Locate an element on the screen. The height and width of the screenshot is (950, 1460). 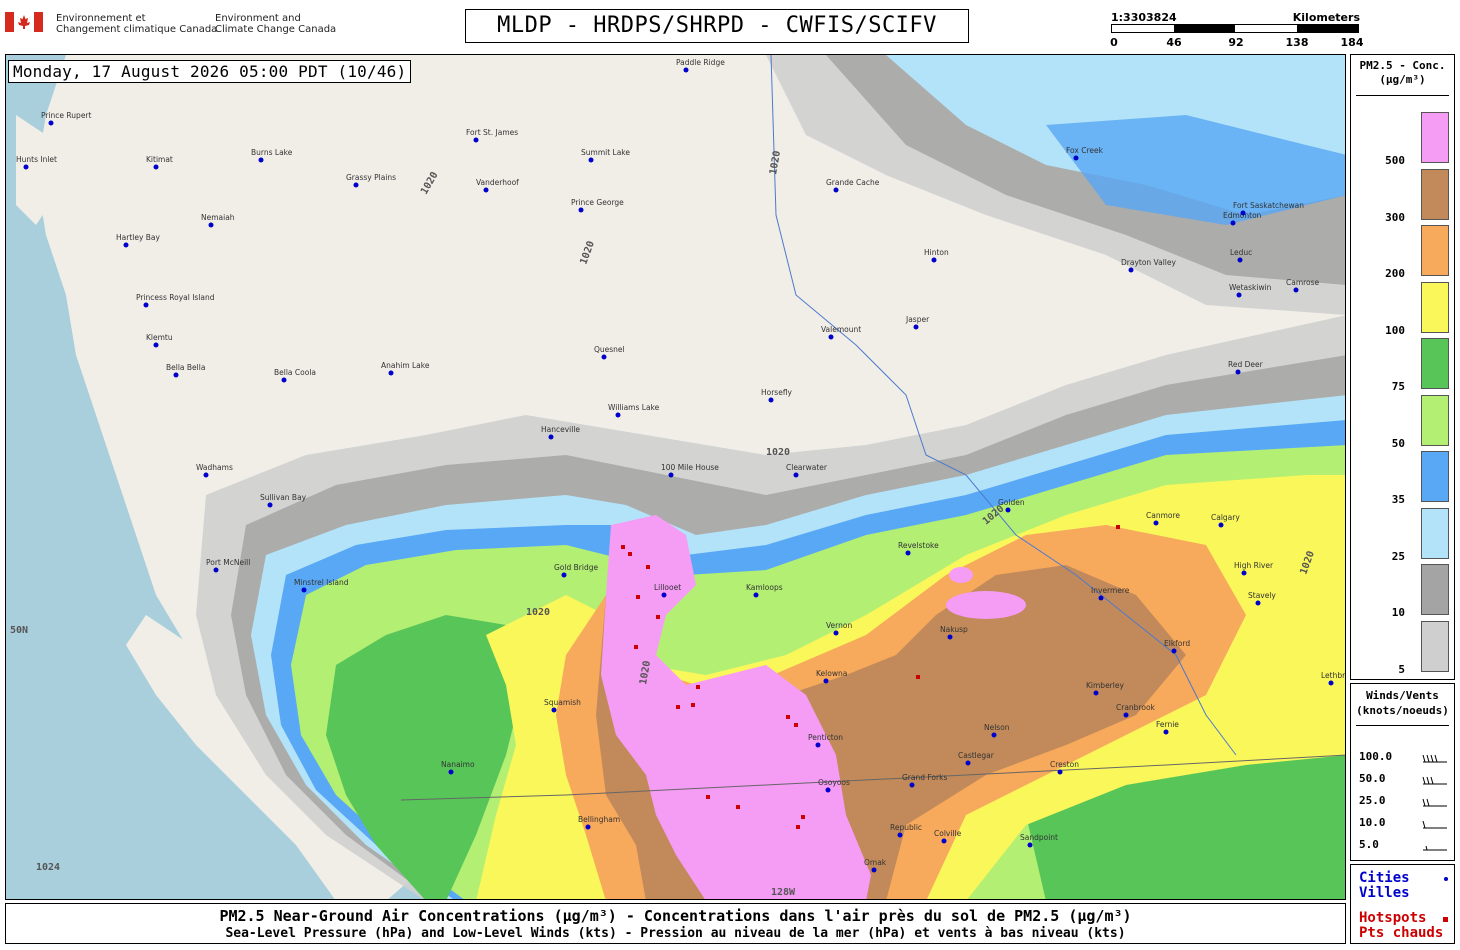
city-name: Vernon is located at coordinates (839, 625).